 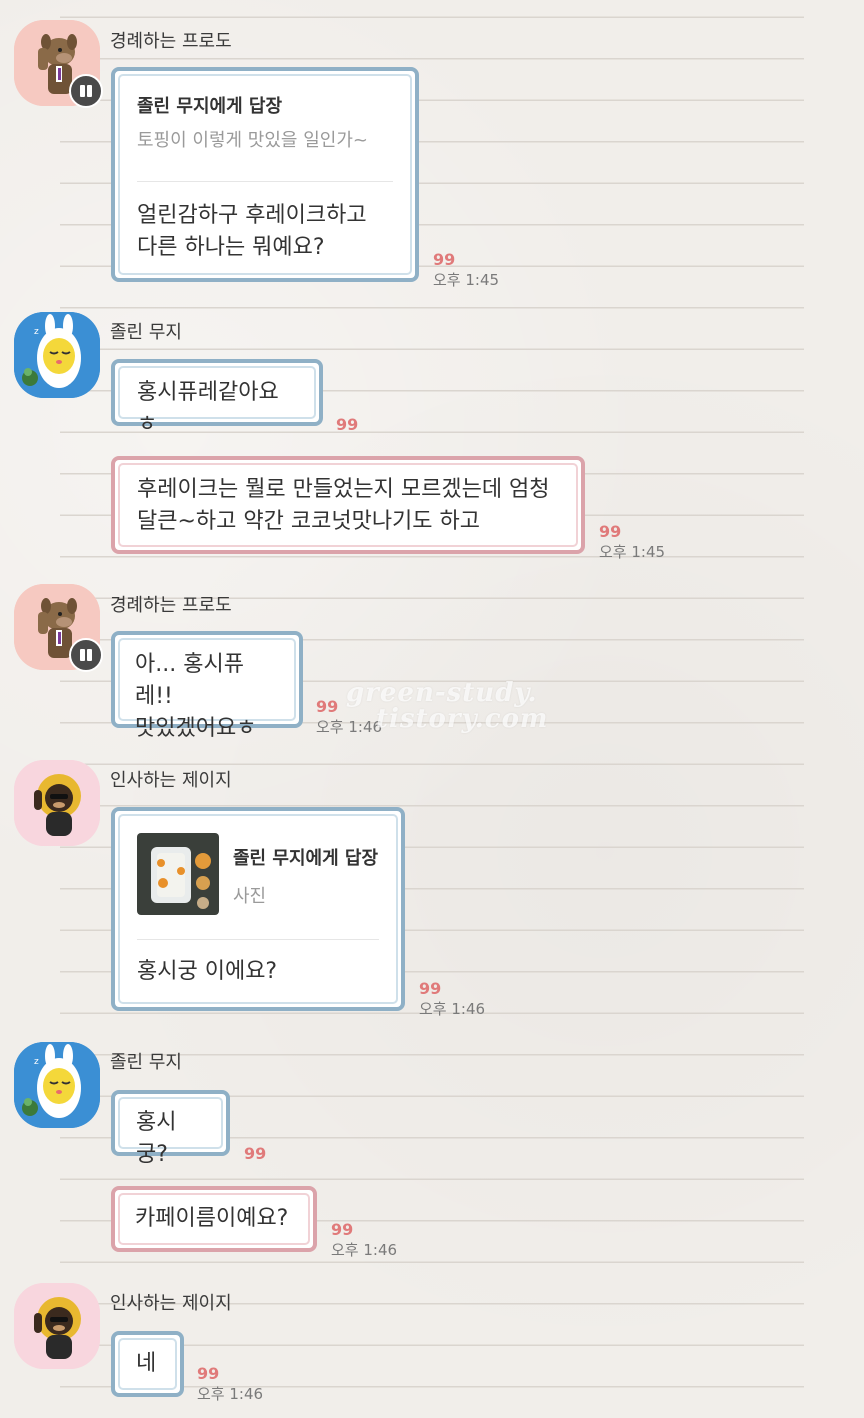 I want to click on message-bubble: 홍시궁?, so click(x=170, y=1128).